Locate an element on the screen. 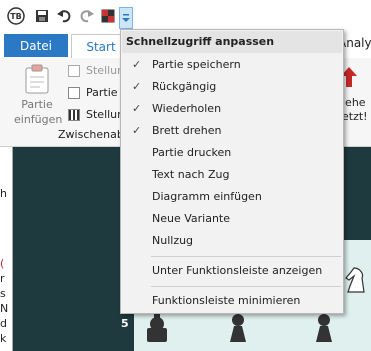  menu-item-label: Funktionsleiste minimieren is located at coordinates (226, 300).